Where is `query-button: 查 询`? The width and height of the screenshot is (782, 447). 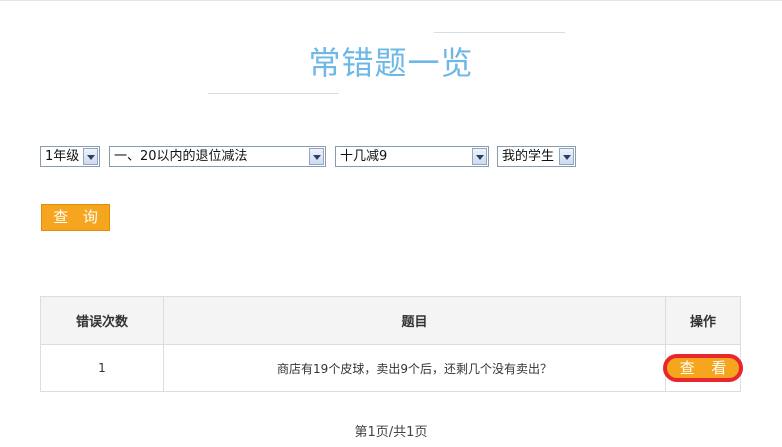 query-button: 查 询 is located at coordinates (75, 217).